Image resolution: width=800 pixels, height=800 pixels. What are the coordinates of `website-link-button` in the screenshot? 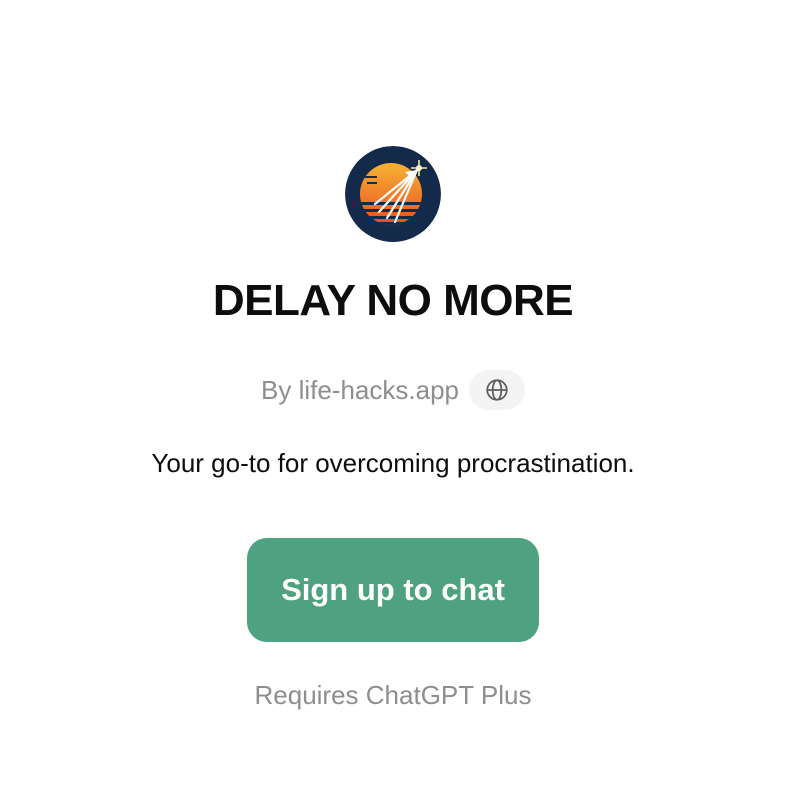 It's located at (496, 390).